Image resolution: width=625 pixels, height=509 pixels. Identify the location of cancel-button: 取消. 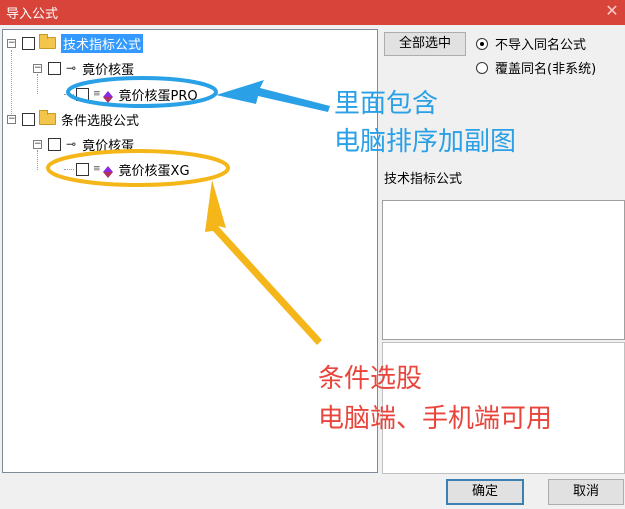
(586, 492).